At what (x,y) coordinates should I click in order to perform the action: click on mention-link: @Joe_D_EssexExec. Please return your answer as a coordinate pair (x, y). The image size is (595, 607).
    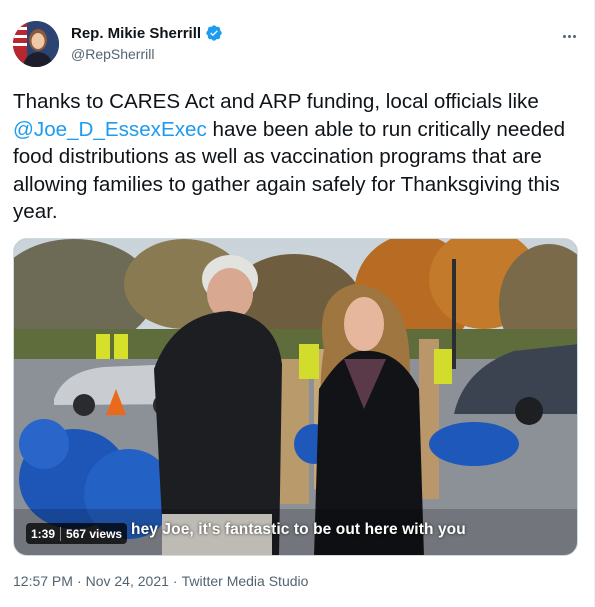
    Looking at the image, I should click on (110, 129).